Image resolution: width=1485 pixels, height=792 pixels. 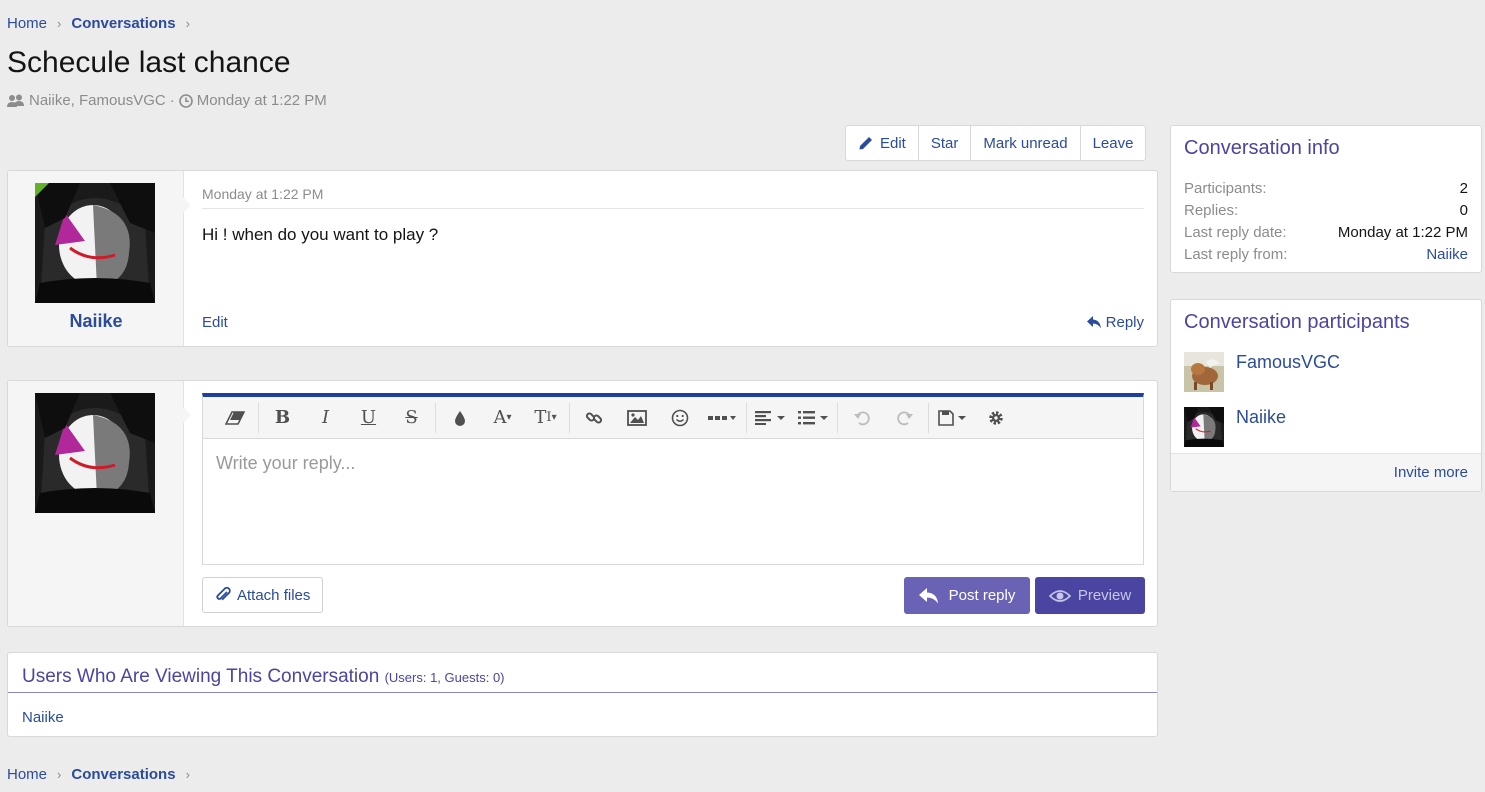 What do you see at coordinates (262, 194) in the screenshot?
I see `message-date: Monday at 1:22 PM` at bounding box center [262, 194].